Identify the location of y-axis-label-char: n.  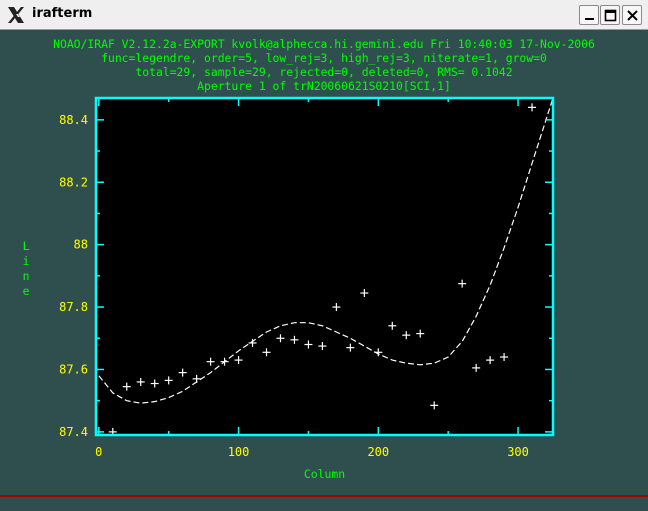
(26, 276).